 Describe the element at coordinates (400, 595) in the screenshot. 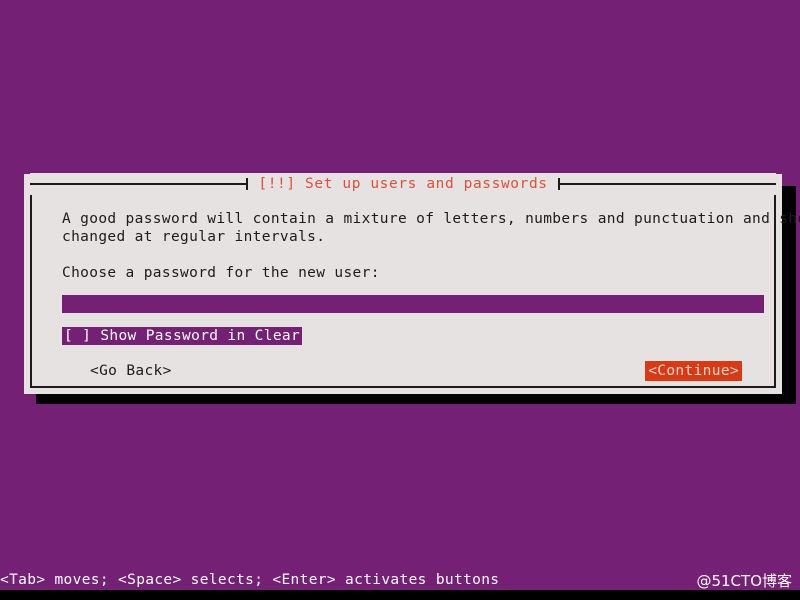

I see `bottom-black-bar` at that location.